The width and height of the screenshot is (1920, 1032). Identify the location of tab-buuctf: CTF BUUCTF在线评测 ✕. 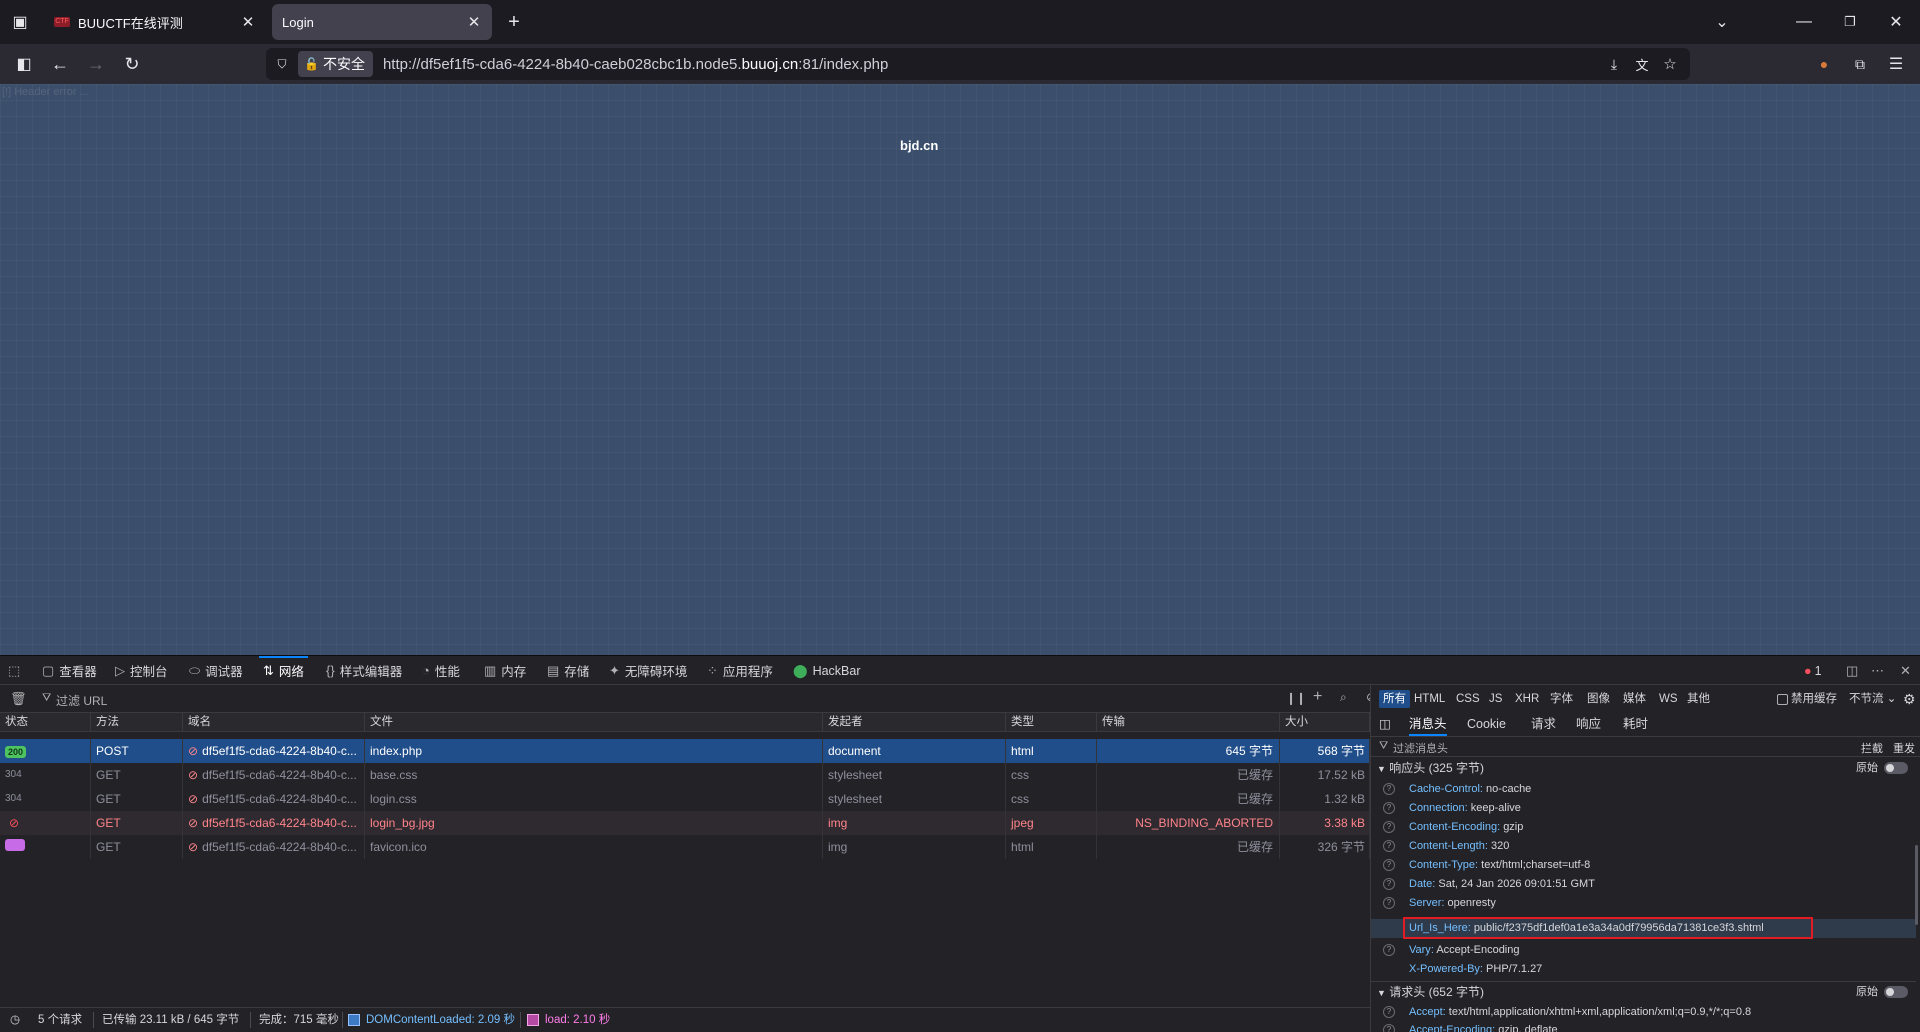
(155, 22).